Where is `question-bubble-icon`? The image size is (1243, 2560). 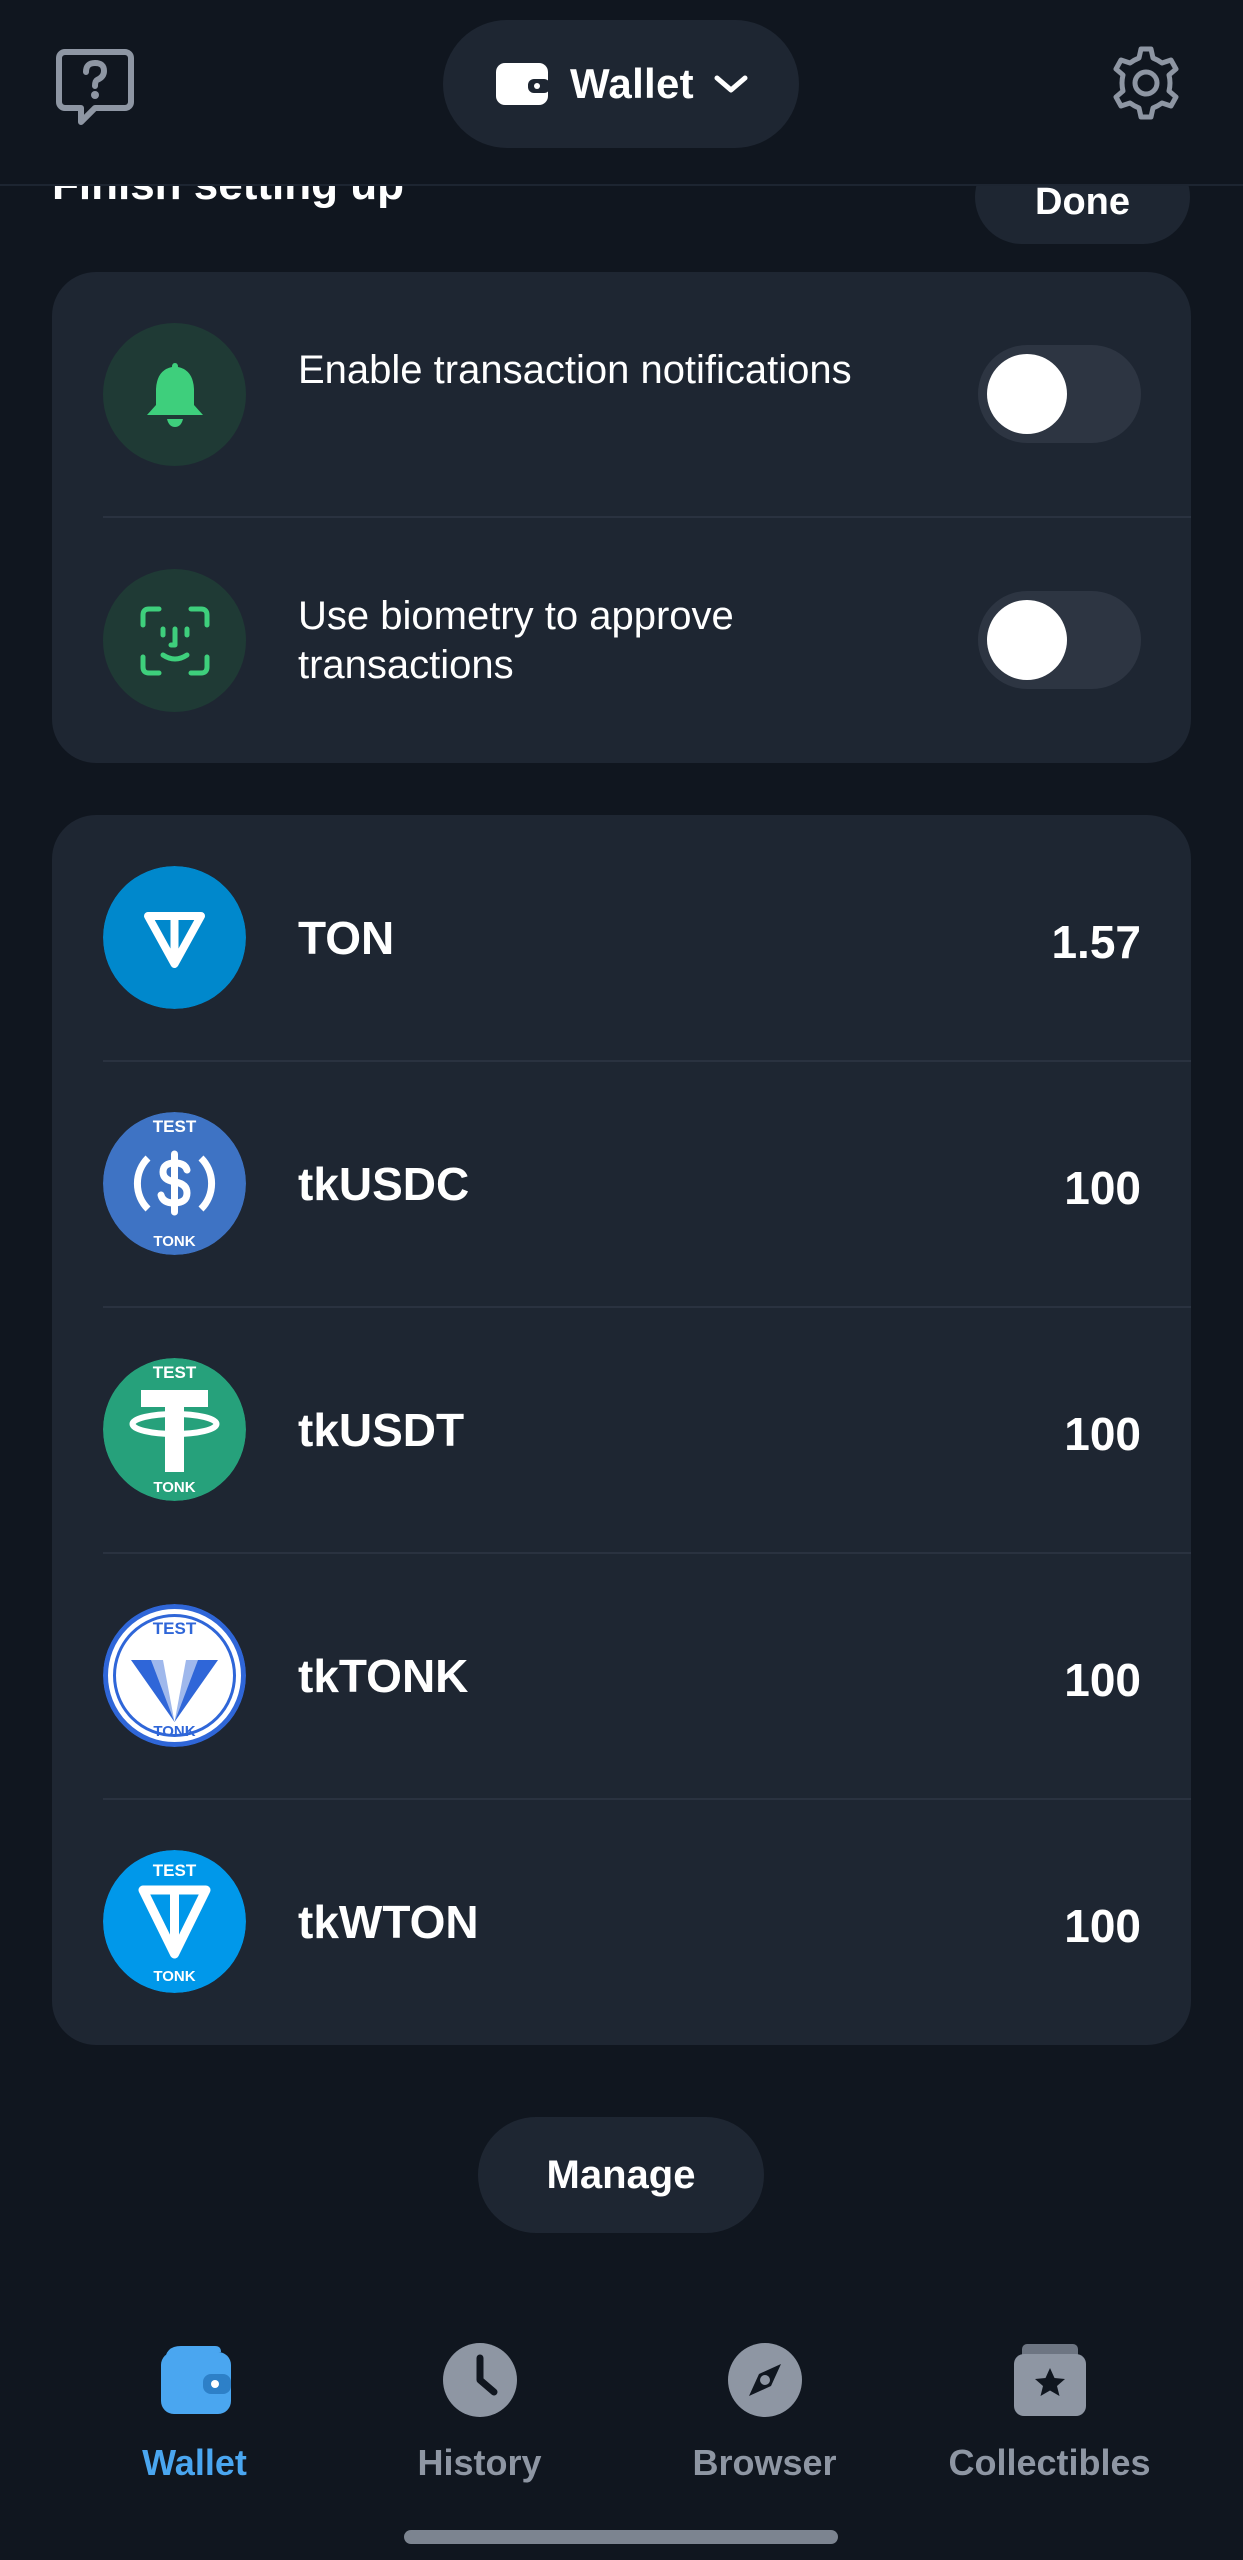 question-bubble-icon is located at coordinates (95, 87).